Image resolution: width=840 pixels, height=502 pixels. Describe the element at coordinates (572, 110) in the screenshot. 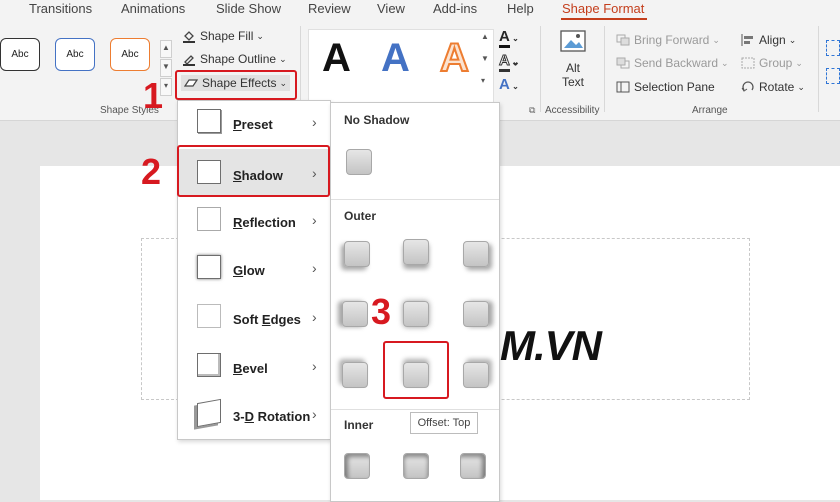

I see `accessibility-group-label: Accessibility` at that location.